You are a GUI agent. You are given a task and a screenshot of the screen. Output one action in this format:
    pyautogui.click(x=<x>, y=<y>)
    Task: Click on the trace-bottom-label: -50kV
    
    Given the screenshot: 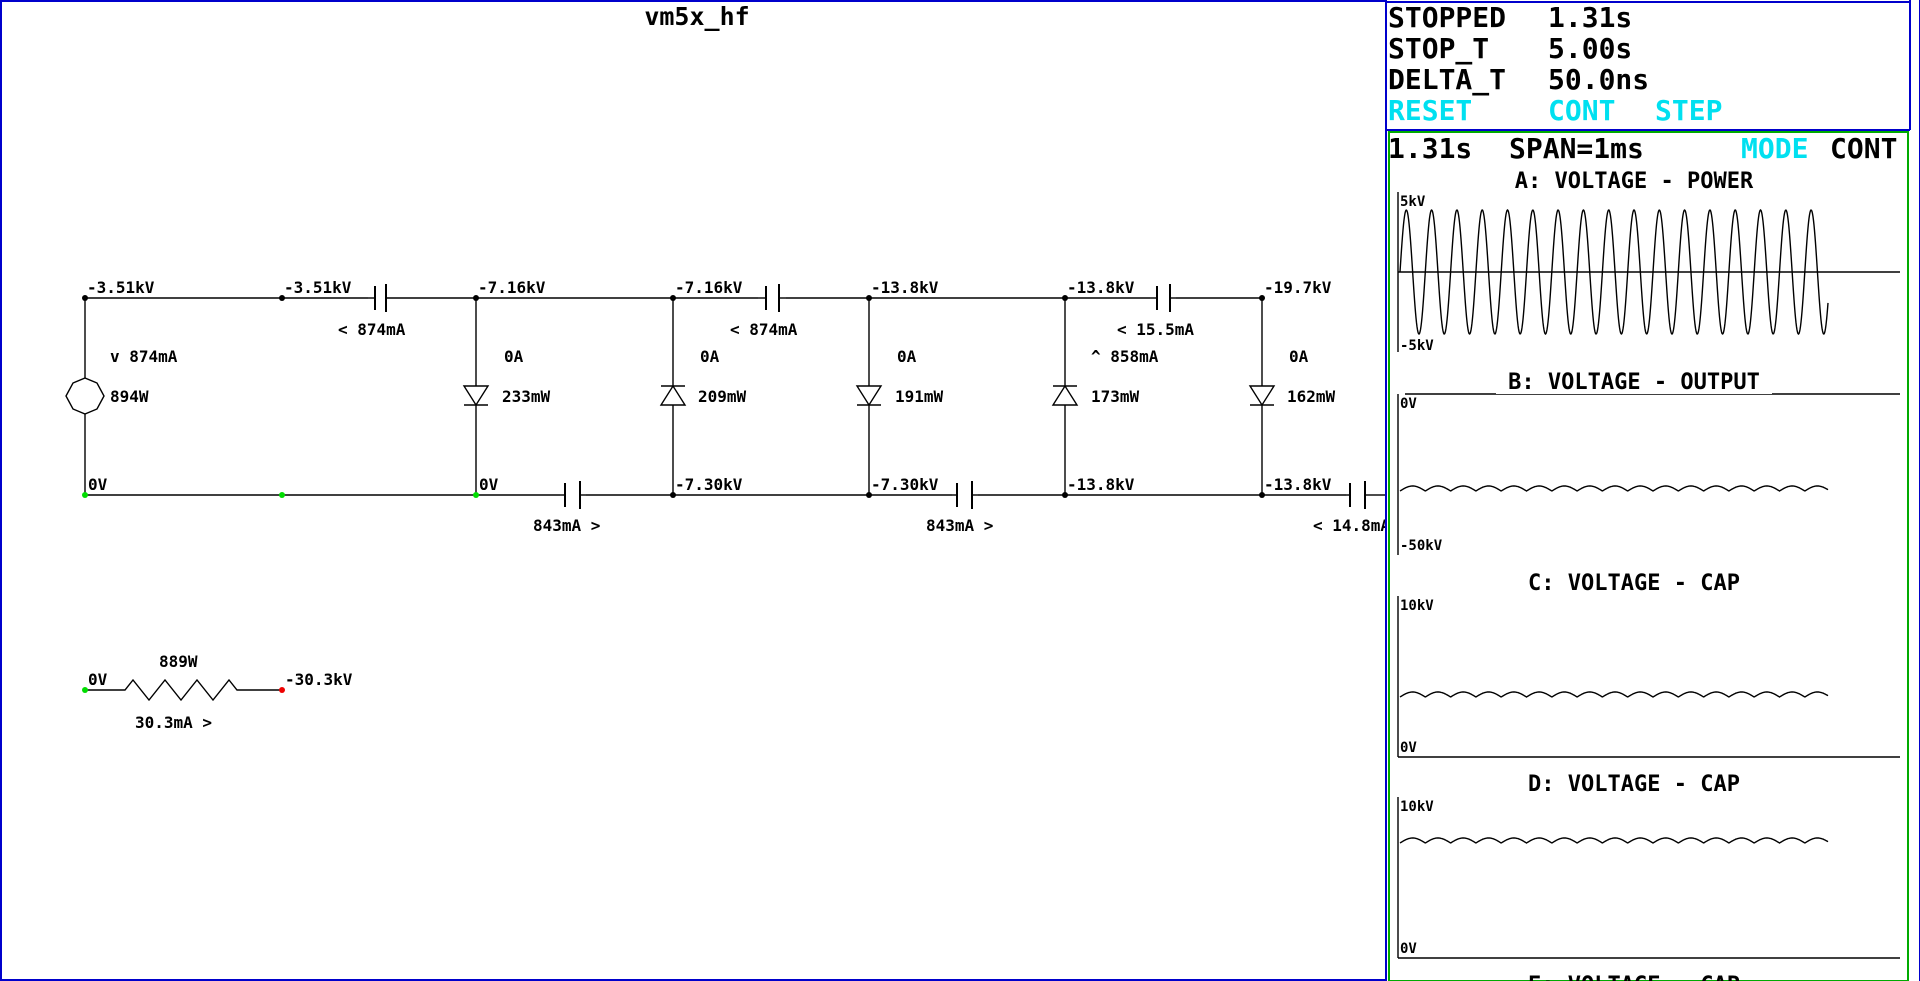 What is the action you would take?
    pyautogui.click(x=1421, y=546)
    